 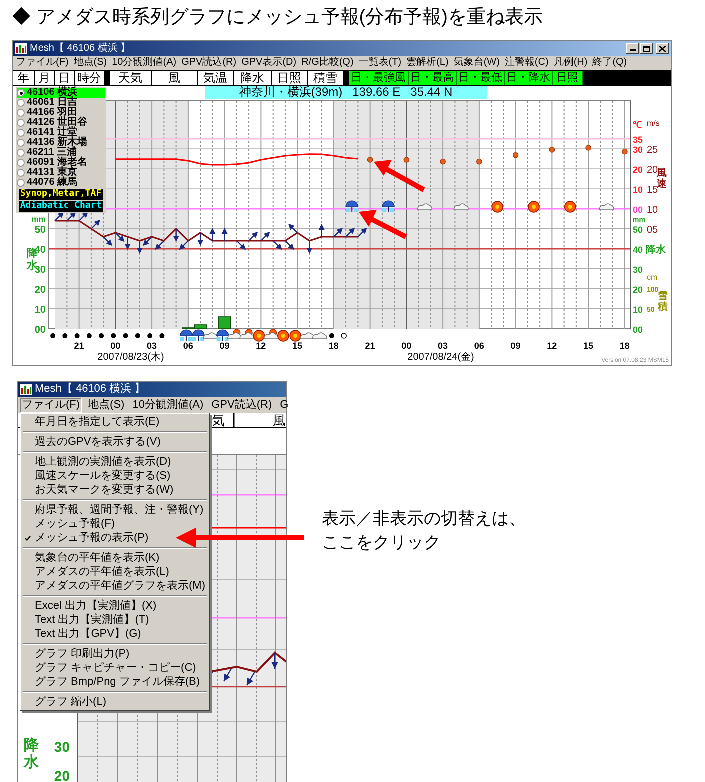 What do you see at coordinates (115, 476) in the screenshot?
I see `menu-item: 風速スケールを変更する(S)` at bounding box center [115, 476].